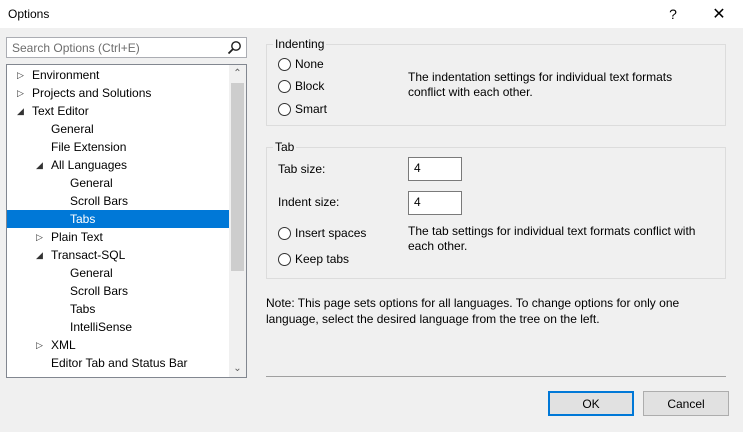  I want to click on tree-item: File Extension, so click(118, 147).